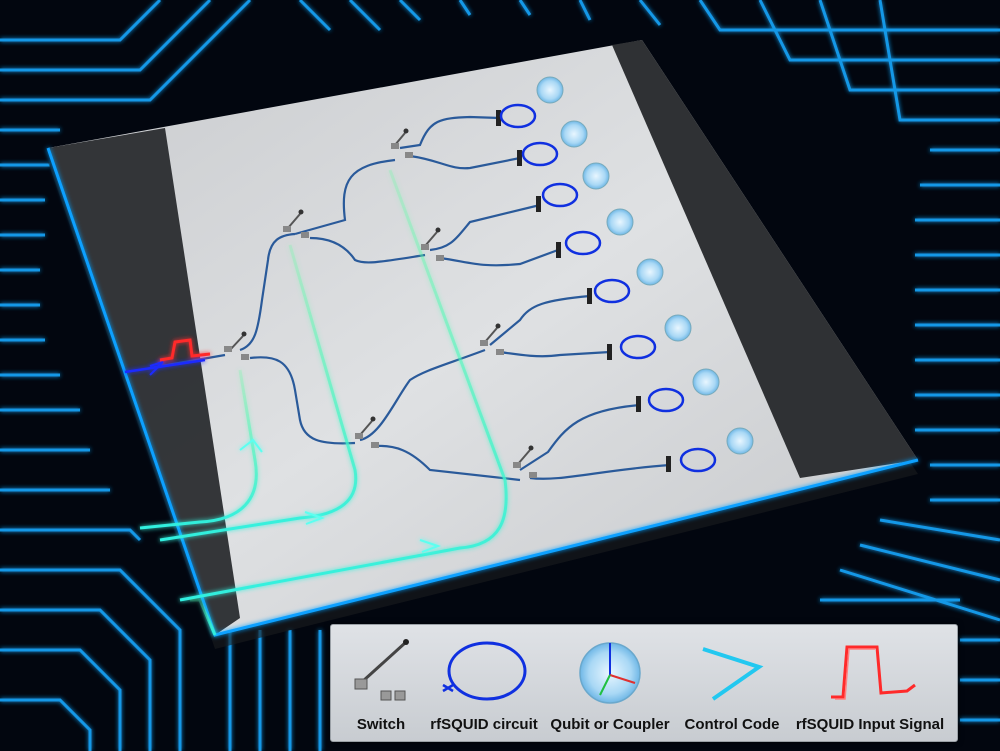  Describe the element at coordinates (610, 724) in the screenshot. I see `legend-label-qubit: Qubit or Coupler` at that location.